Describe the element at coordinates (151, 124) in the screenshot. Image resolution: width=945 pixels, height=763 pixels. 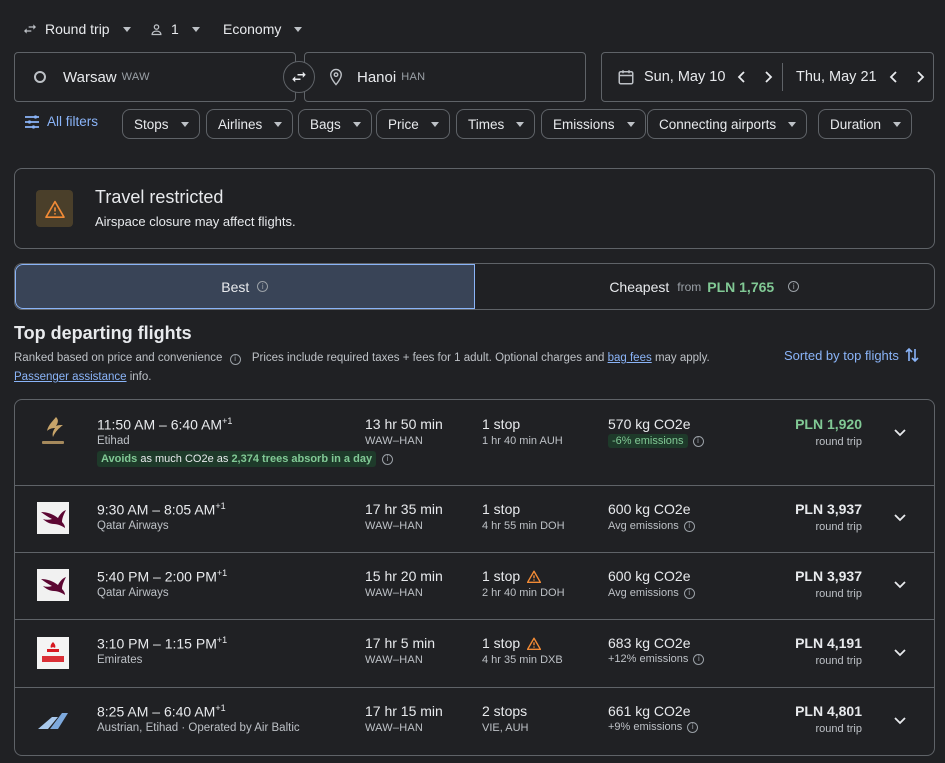
I see `chip-label: Stops` at that location.